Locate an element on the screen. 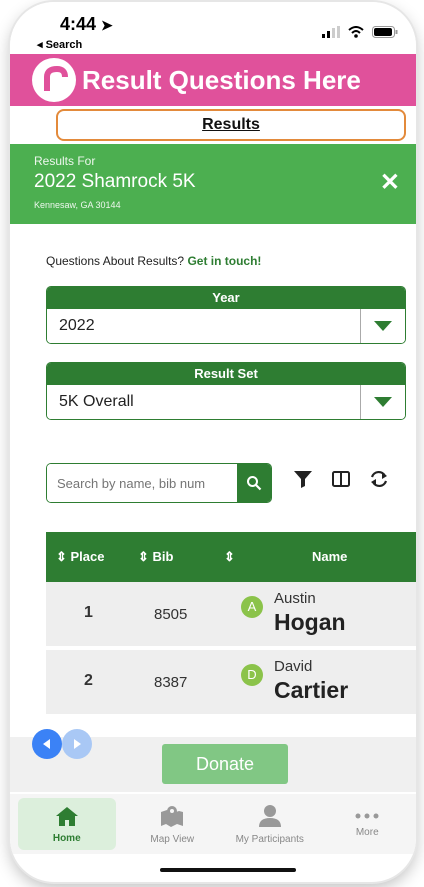  results-for-label: Results For is located at coordinates (65, 161).